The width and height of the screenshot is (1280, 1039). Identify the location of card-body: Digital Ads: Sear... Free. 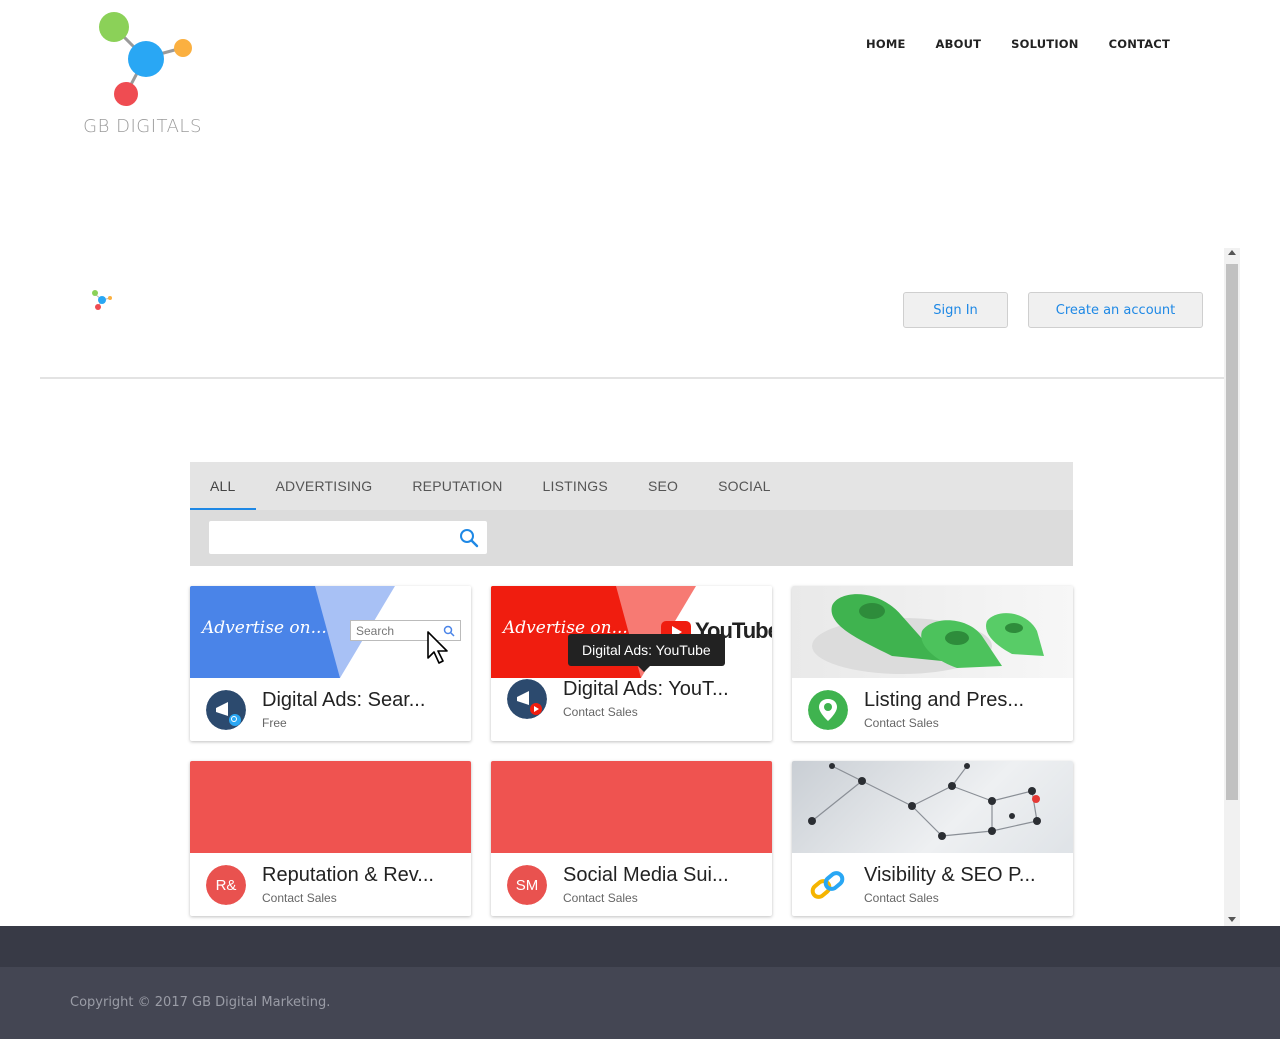
(330, 709).